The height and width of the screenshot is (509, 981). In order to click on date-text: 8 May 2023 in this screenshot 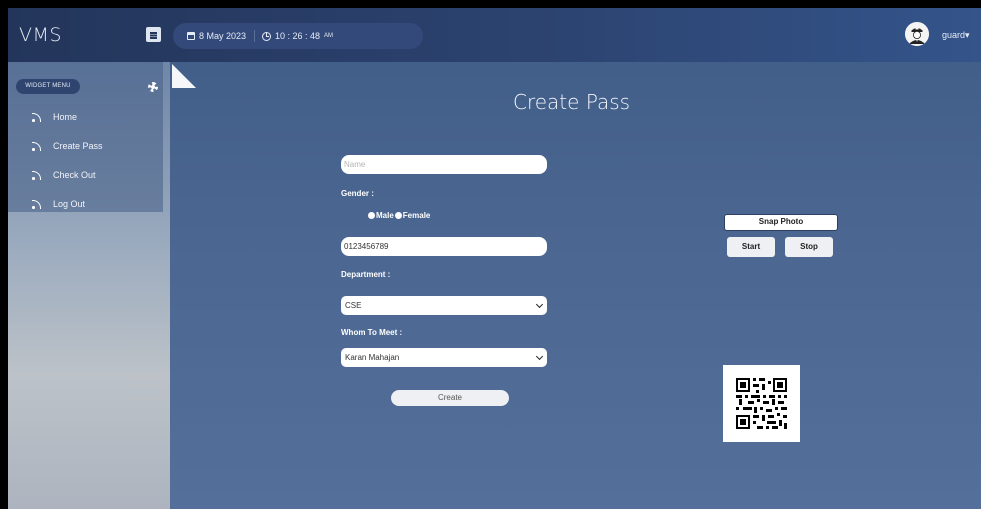, I will do `click(223, 36)`.